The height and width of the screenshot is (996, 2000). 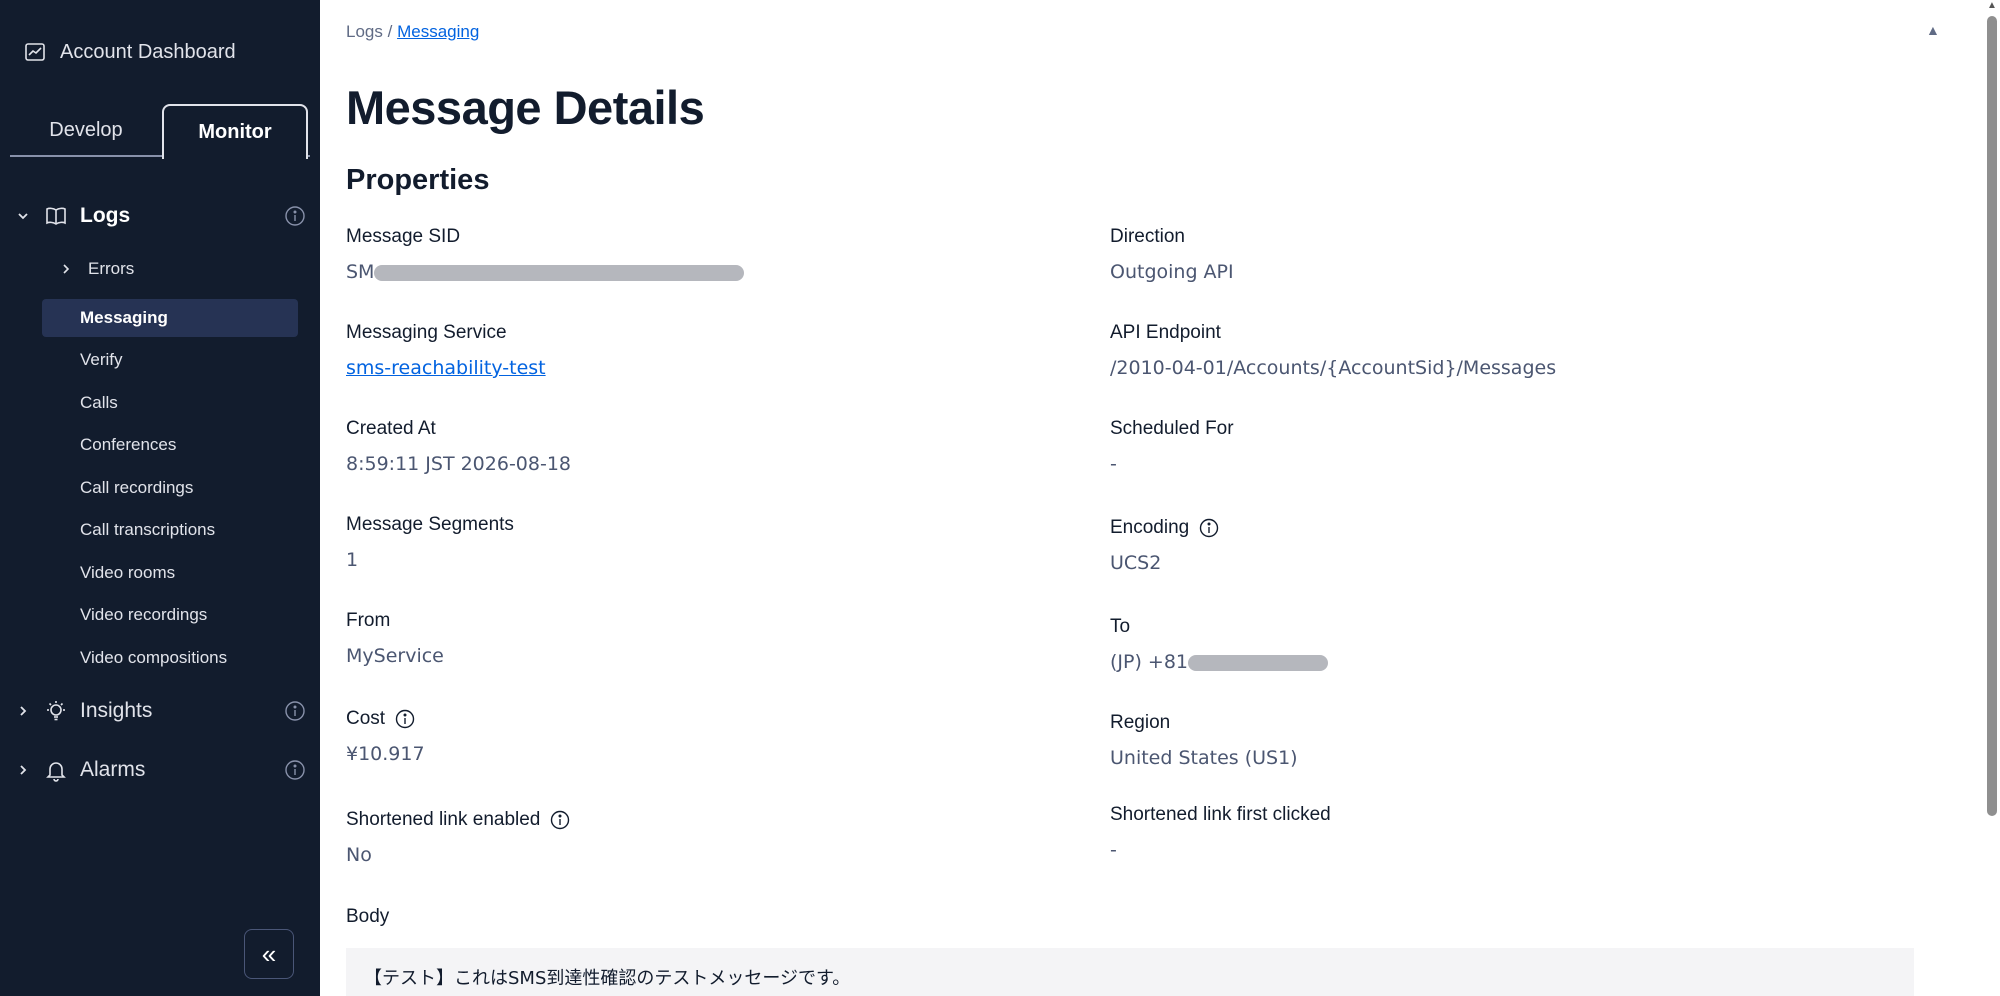 What do you see at coordinates (1140, 722) in the screenshot?
I see `prop-label: Region` at bounding box center [1140, 722].